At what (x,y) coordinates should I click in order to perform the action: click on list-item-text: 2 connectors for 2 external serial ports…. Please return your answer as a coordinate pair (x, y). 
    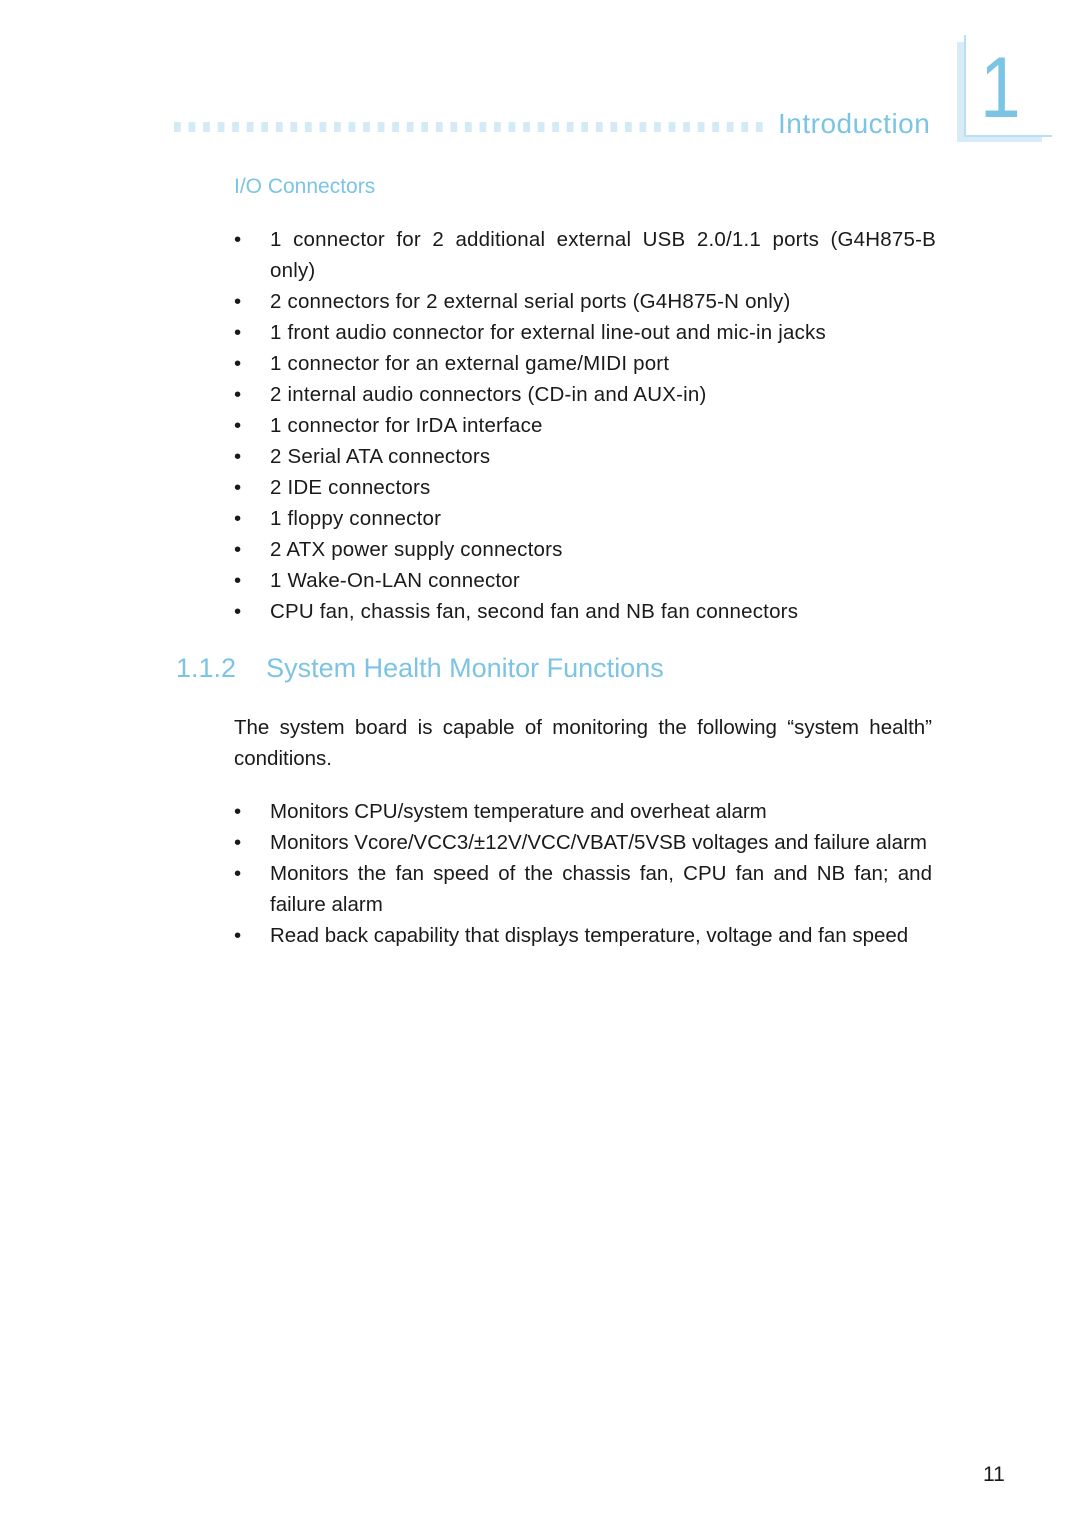
    Looking at the image, I should click on (530, 301).